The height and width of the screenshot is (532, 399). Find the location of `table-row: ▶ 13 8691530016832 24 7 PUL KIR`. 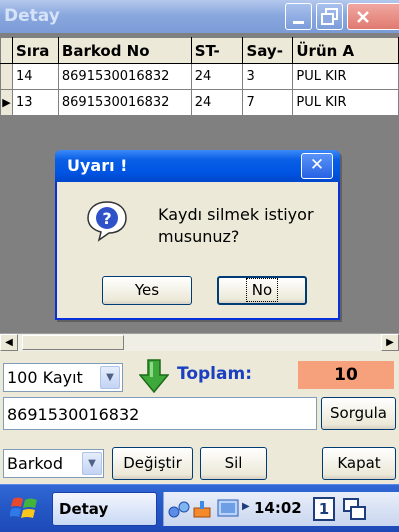

table-row: ▶ 13 8691530016832 24 7 PUL KIR is located at coordinates (199, 102).